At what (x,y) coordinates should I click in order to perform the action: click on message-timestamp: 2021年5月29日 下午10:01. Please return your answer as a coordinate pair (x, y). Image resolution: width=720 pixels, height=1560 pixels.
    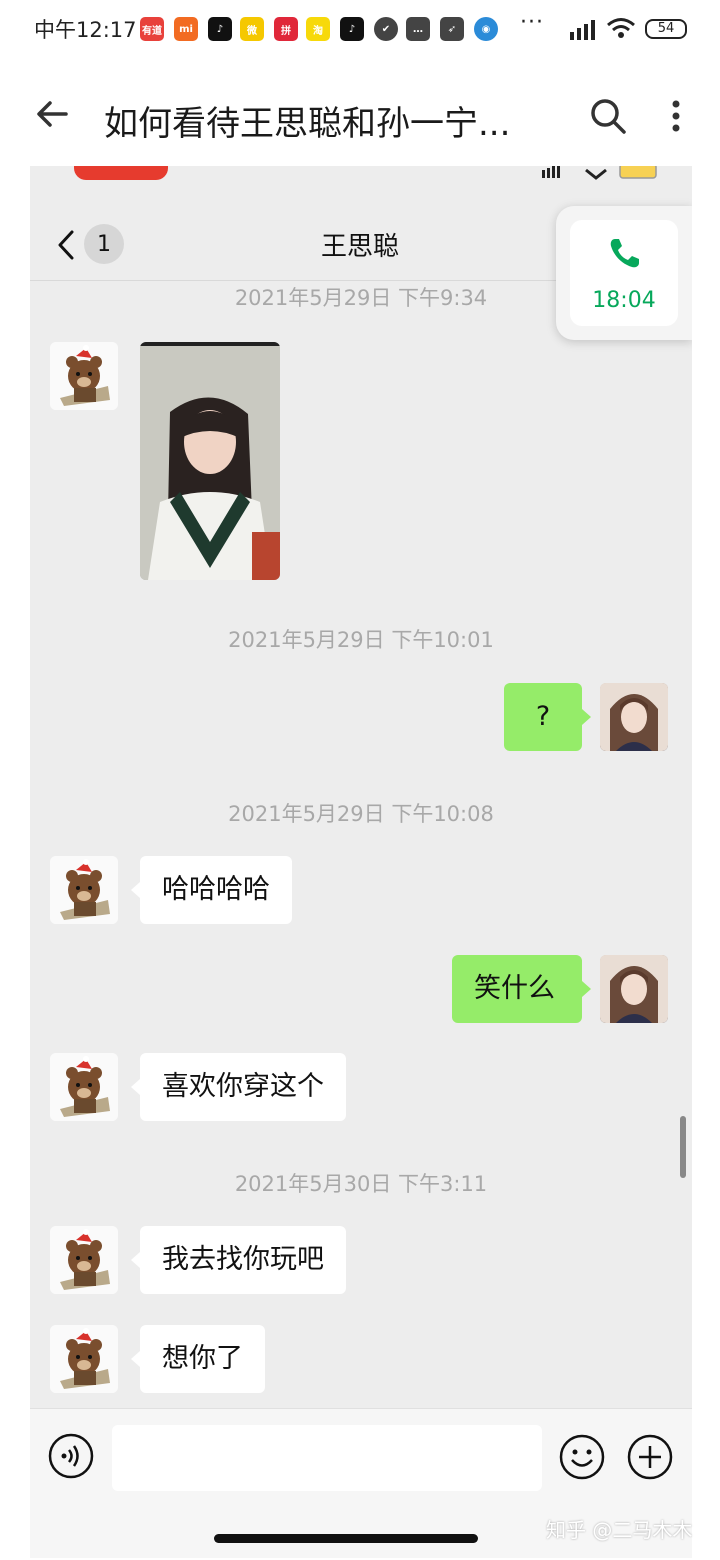
    Looking at the image, I should click on (361, 640).